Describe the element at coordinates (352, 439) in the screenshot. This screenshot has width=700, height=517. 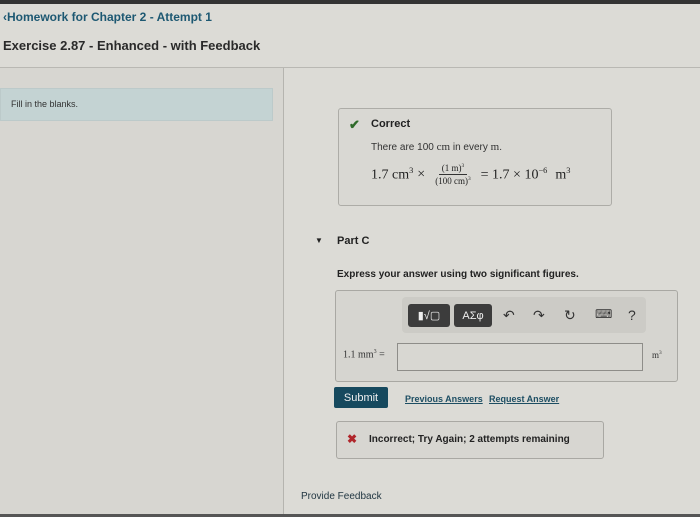
I see `x-icon: ✖` at that location.